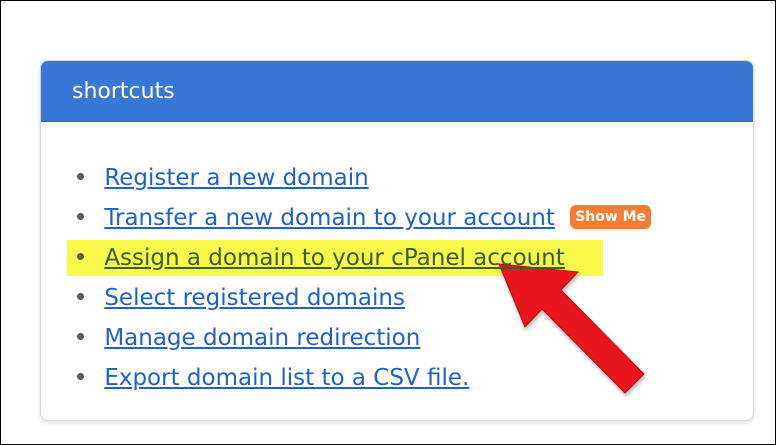 The image size is (776, 445). What do you see at coordinates (415, 298) in the screenshot?
I see `list-item: Select registered domains` at bounding box center [415, 298].